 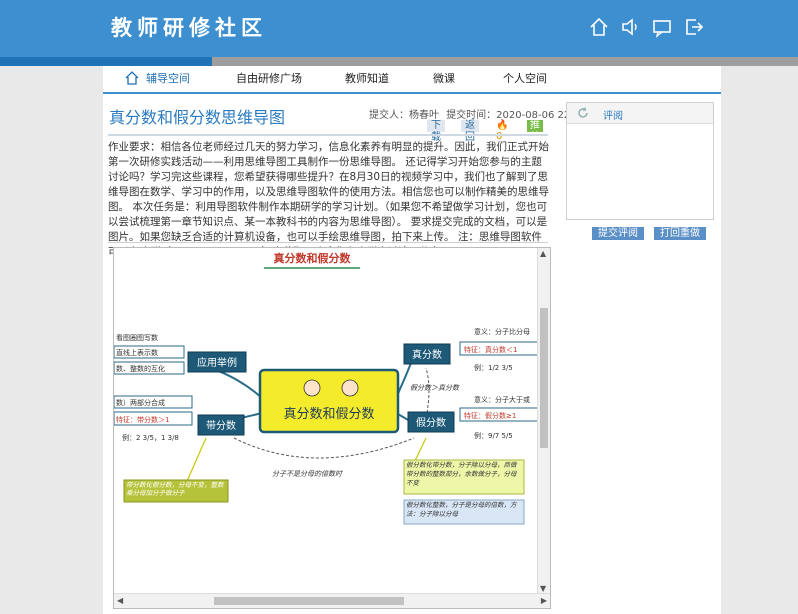 What do you see at coordinates (613, 116) in the screenshot?
I see `comment-label: 评阅` at bounding box center [613, 116].